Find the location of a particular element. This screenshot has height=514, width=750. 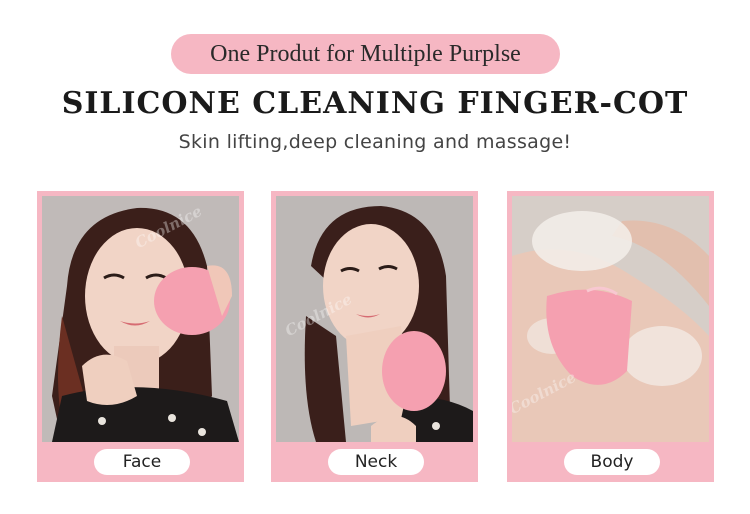

face-label: Face is located at coordinates (142, 462).